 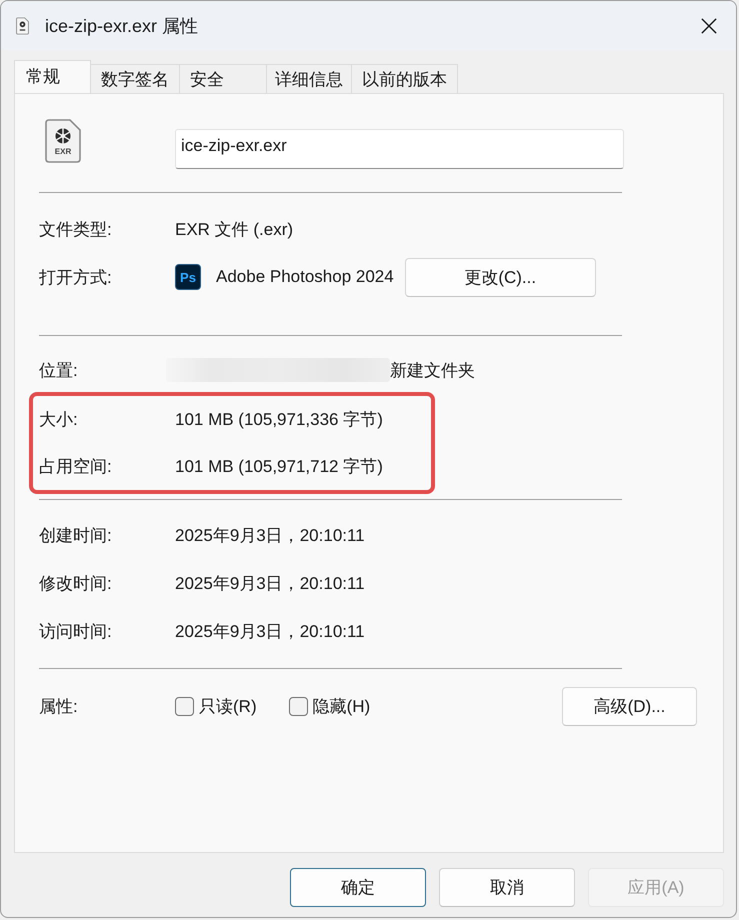 I want to click on field-label: 属性:, so click(x=59, y=707).